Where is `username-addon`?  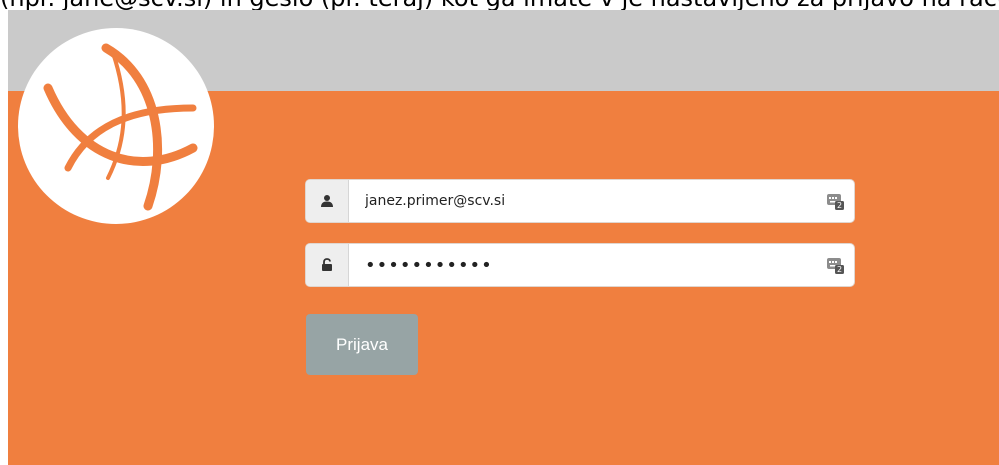 username-addon is located at coordinates (327, 201).